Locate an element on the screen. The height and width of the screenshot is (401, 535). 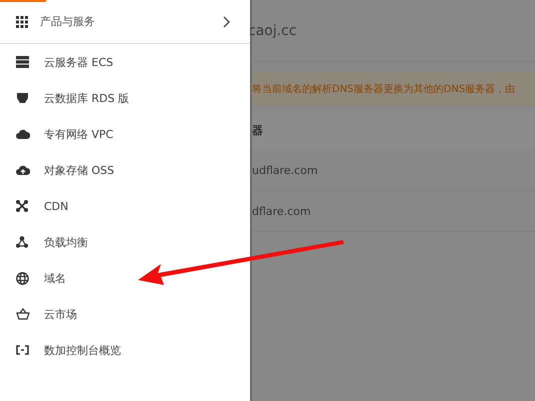
grid-icon is located at coordinates (22, 22).